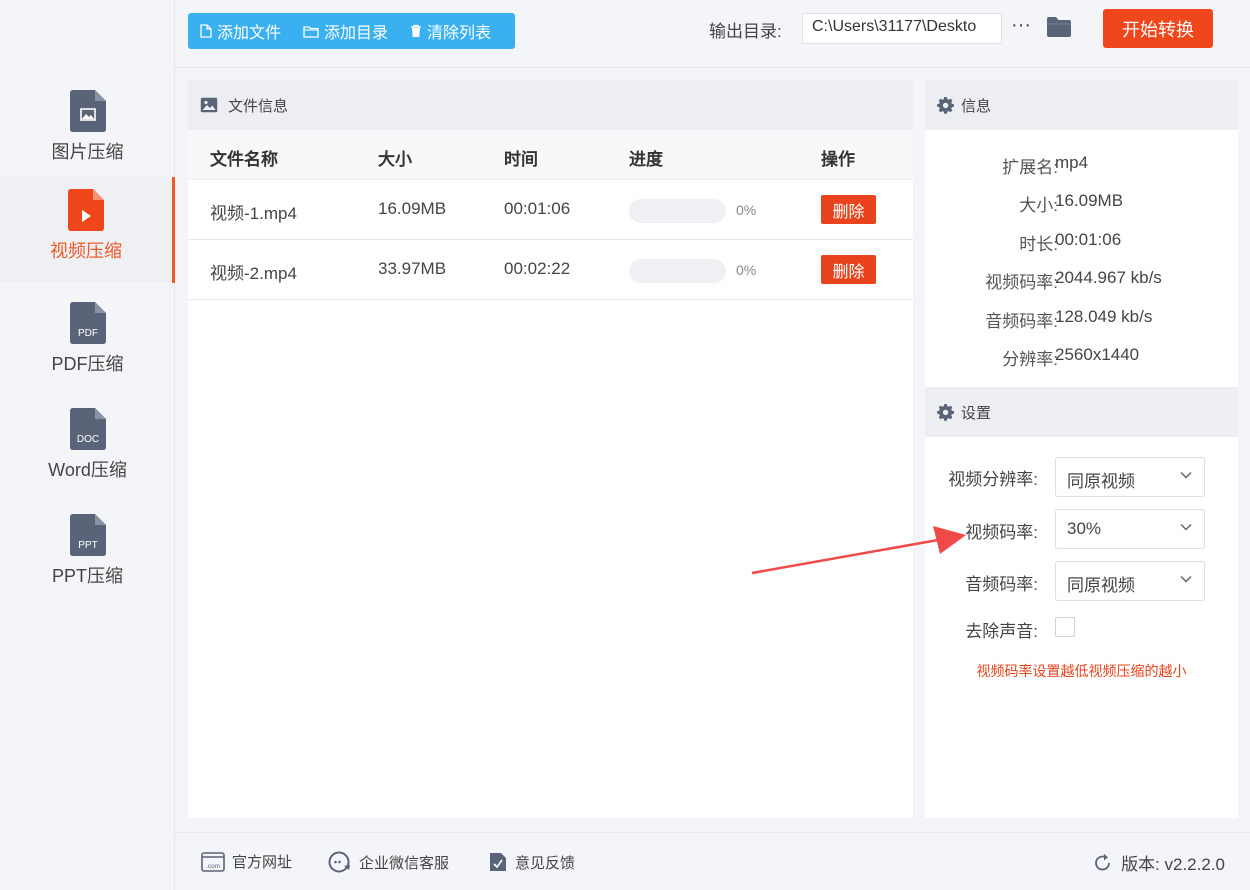  Describe the element at coordinates (745, 31) in the screenshot. I see `output-dir-label: 输出目录:` at that location.